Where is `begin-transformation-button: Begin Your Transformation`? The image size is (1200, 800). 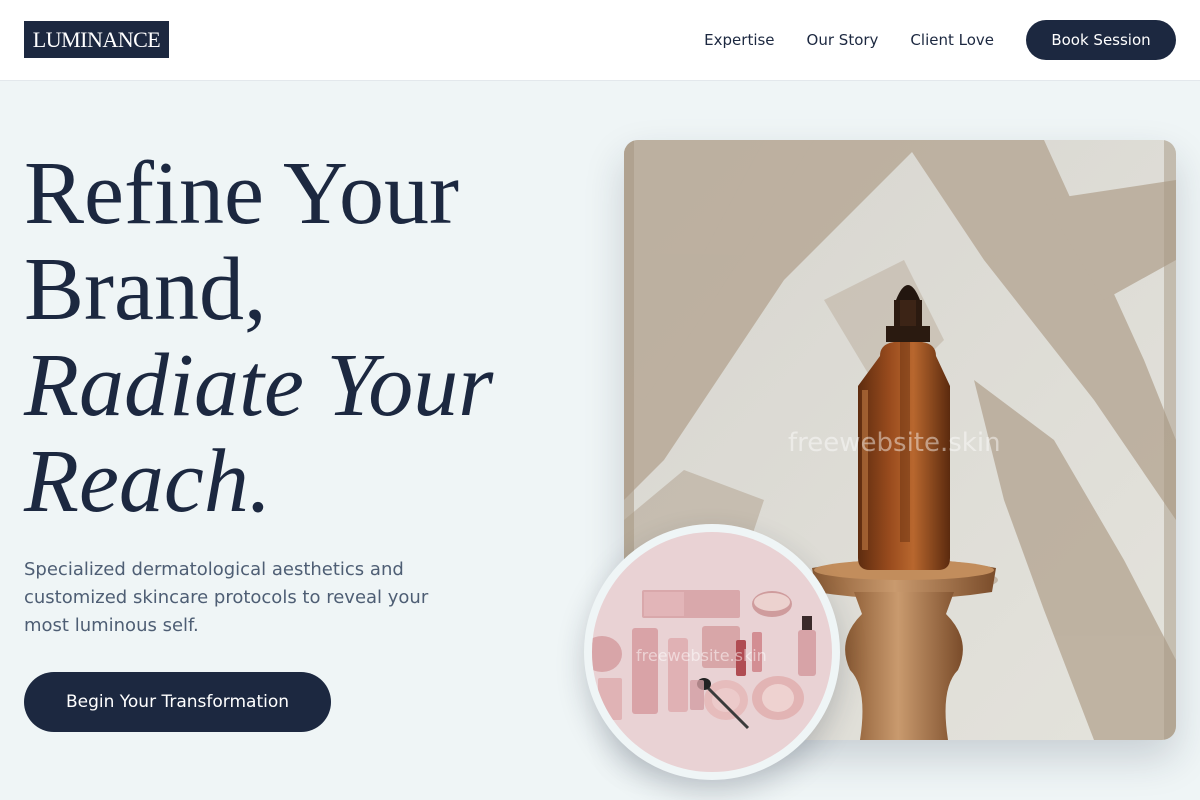
begin-transformation-button: Begin Your Transformation is located at coordinates (177, 702).